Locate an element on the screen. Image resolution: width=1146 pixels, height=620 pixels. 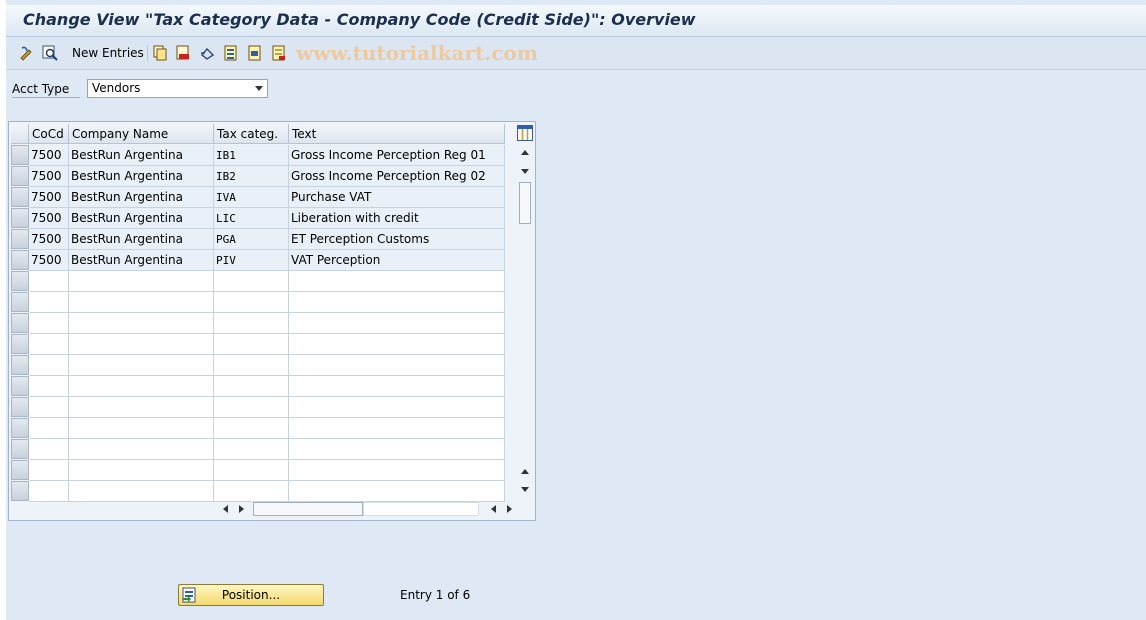
table-row: 7500 BestRun Argentina IVA Purchase VAT is located at coordinates (257, 197).